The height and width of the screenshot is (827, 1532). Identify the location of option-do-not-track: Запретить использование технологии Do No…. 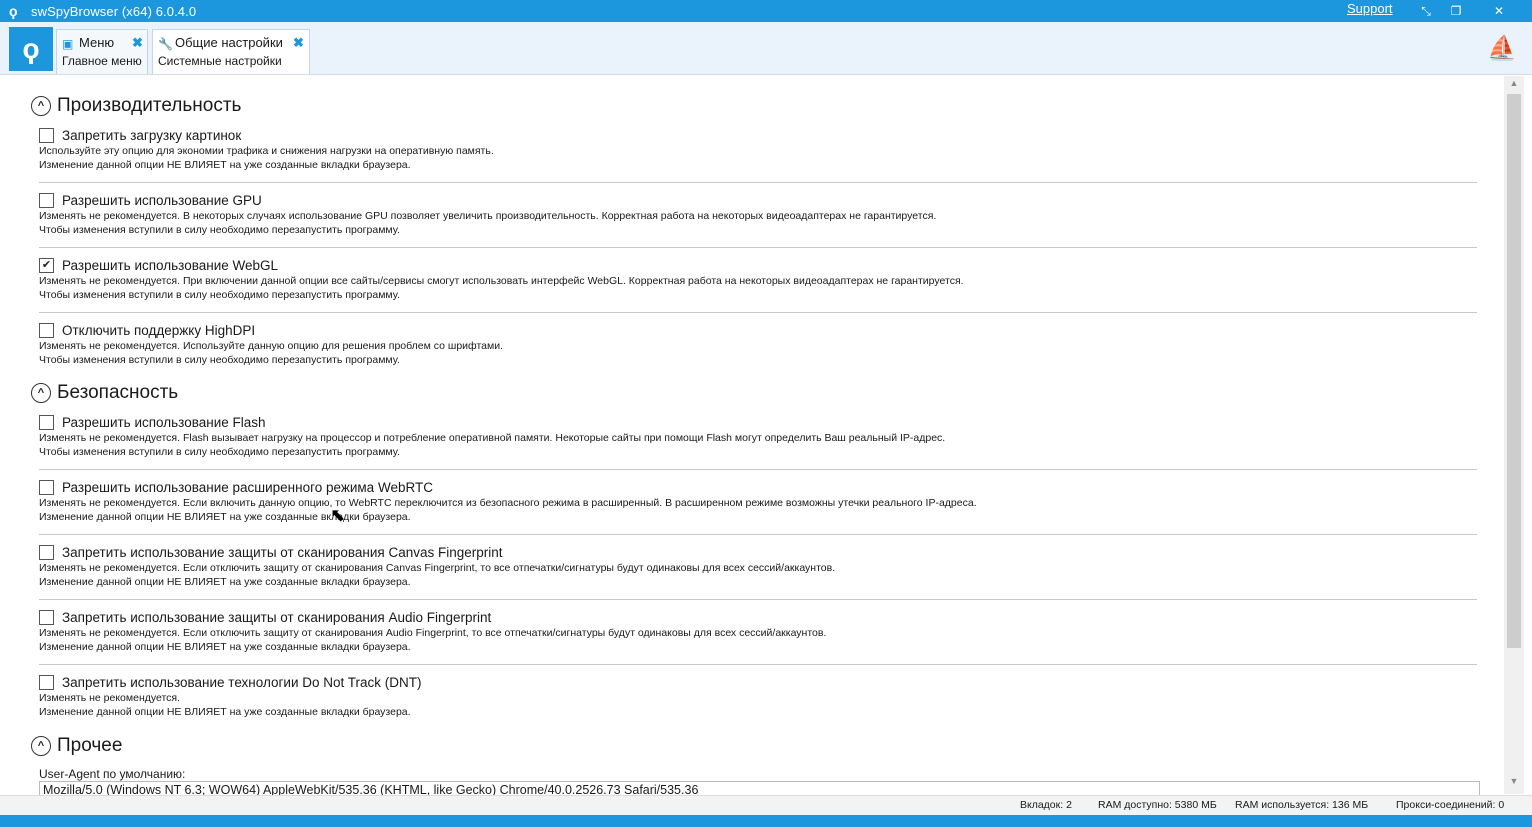
(758, 696).